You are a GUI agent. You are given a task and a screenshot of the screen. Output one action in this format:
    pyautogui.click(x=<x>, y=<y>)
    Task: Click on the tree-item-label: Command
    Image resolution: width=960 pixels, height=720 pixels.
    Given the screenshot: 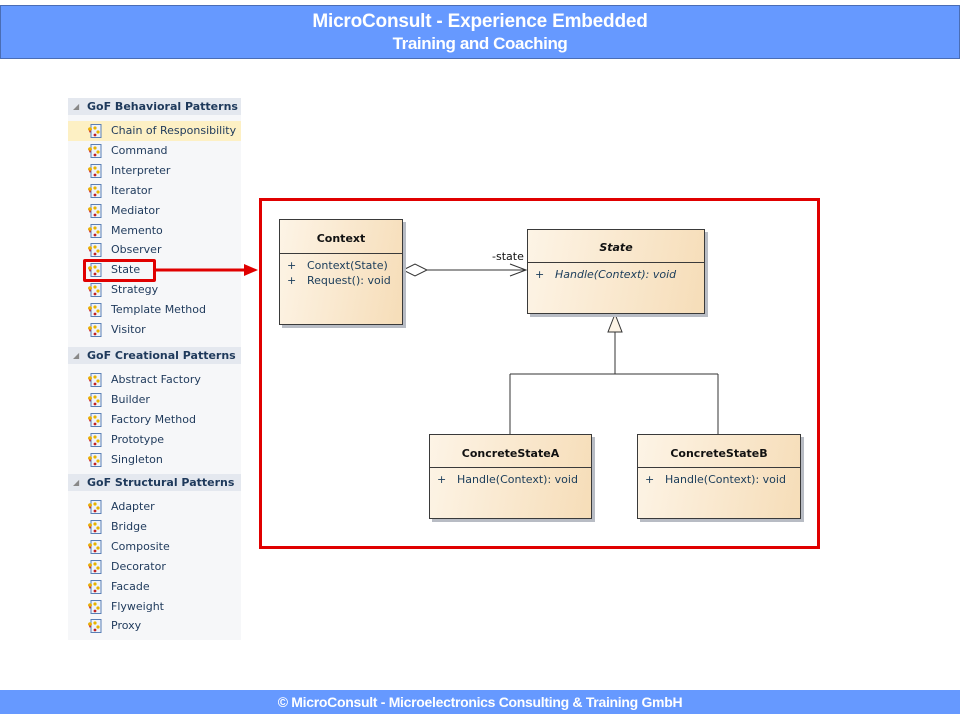 What is the action you would take?
    pyautogui.click(x=139, y=150)
    